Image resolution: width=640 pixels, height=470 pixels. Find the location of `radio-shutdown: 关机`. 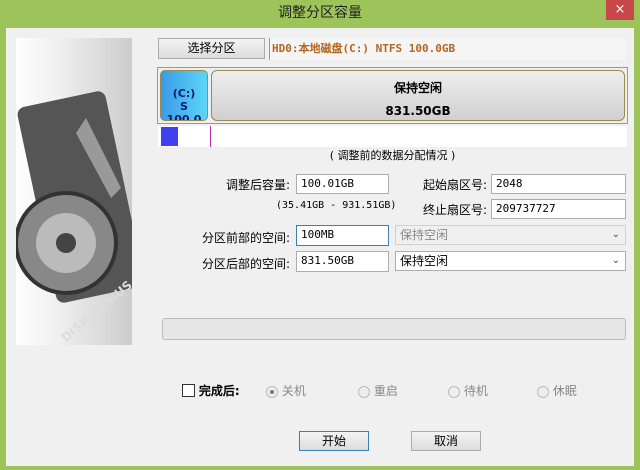

radio-shutdown: 关机 is located at coordinates (286, 390).